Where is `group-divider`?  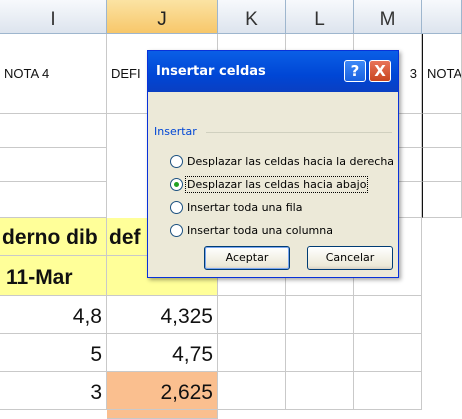
group-divider is located at coordinates (299, 132).